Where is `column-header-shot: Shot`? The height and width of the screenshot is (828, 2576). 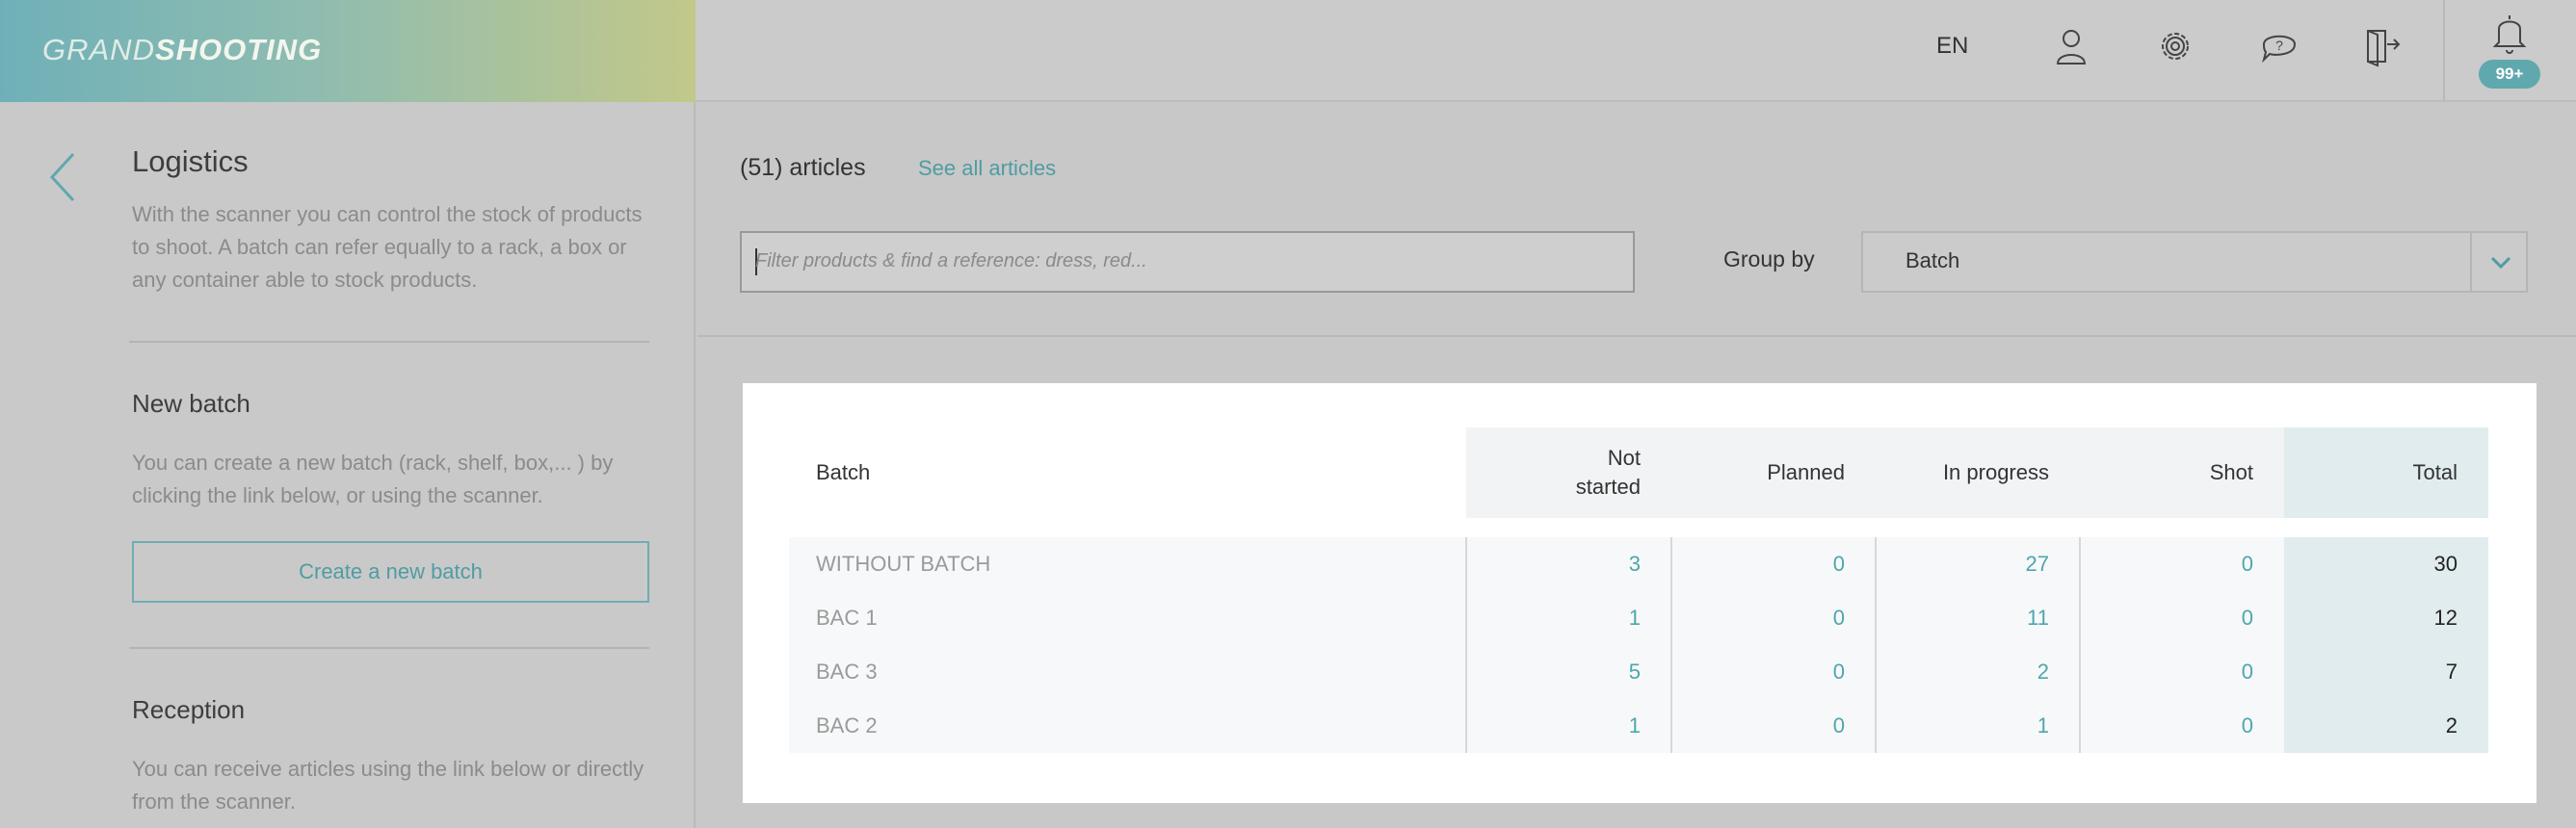
column-header-shot: Shot is located at coordinates (2182, 472).